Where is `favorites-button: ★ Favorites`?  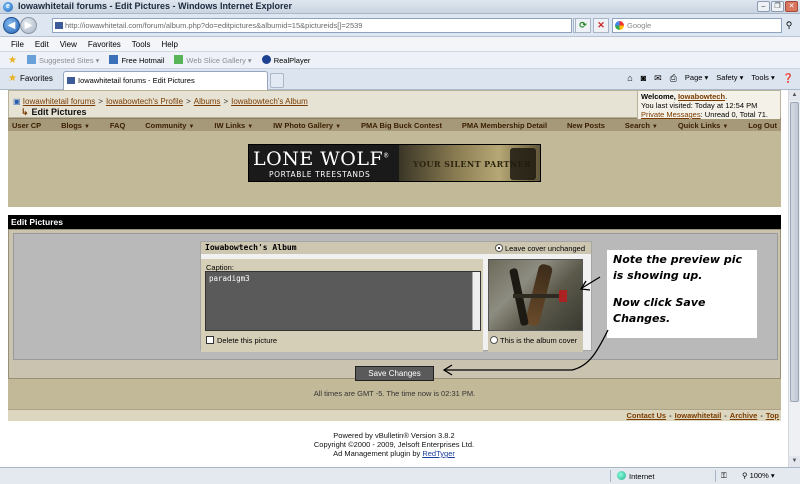
favorites-button: ★ Favorites is located at coordinates (30, 78).